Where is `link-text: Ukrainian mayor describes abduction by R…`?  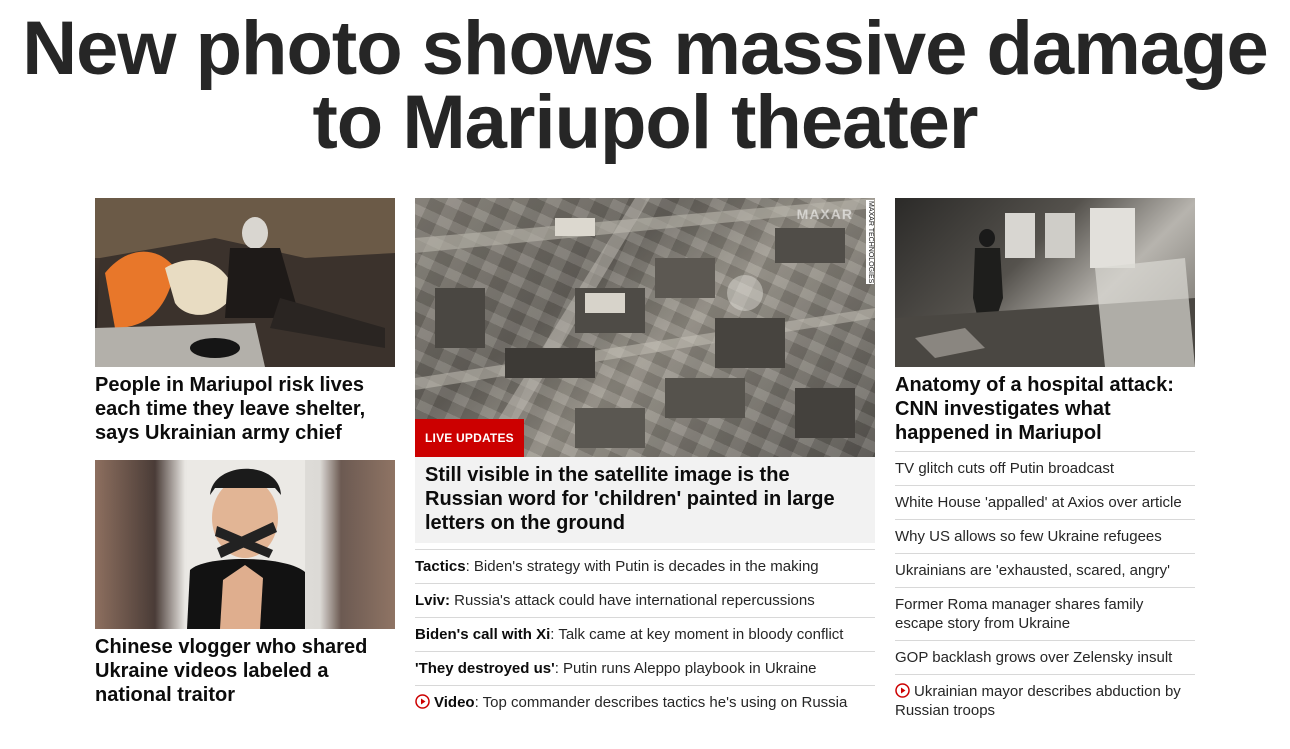 link-text: Ukrainian mayor describes abduction by R… is located at coordinates (1038, 701).